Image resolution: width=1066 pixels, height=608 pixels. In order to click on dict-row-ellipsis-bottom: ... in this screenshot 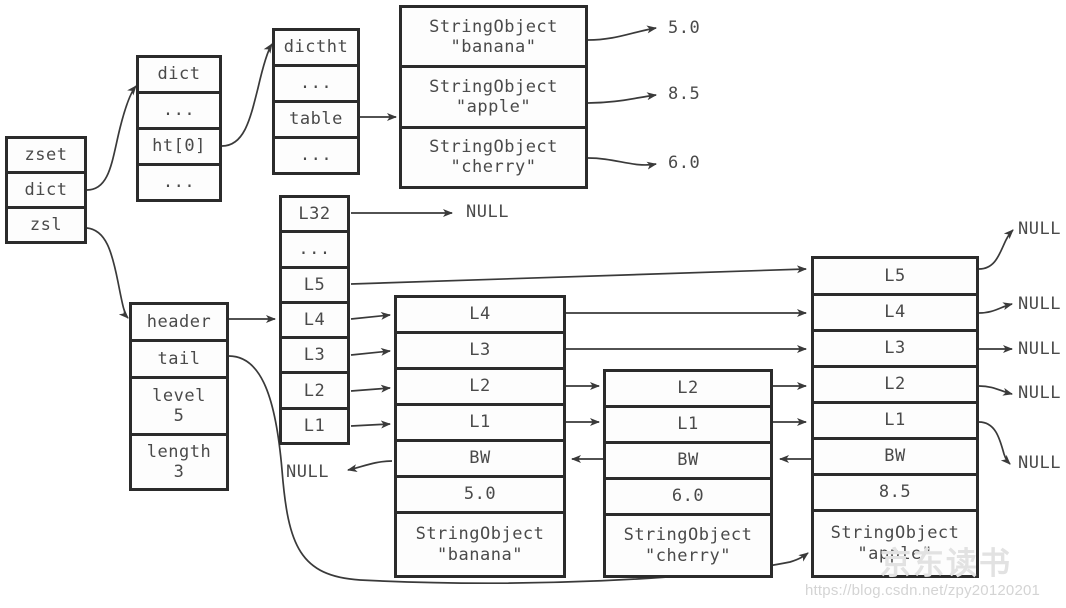, I will do `click(179, 182)`.